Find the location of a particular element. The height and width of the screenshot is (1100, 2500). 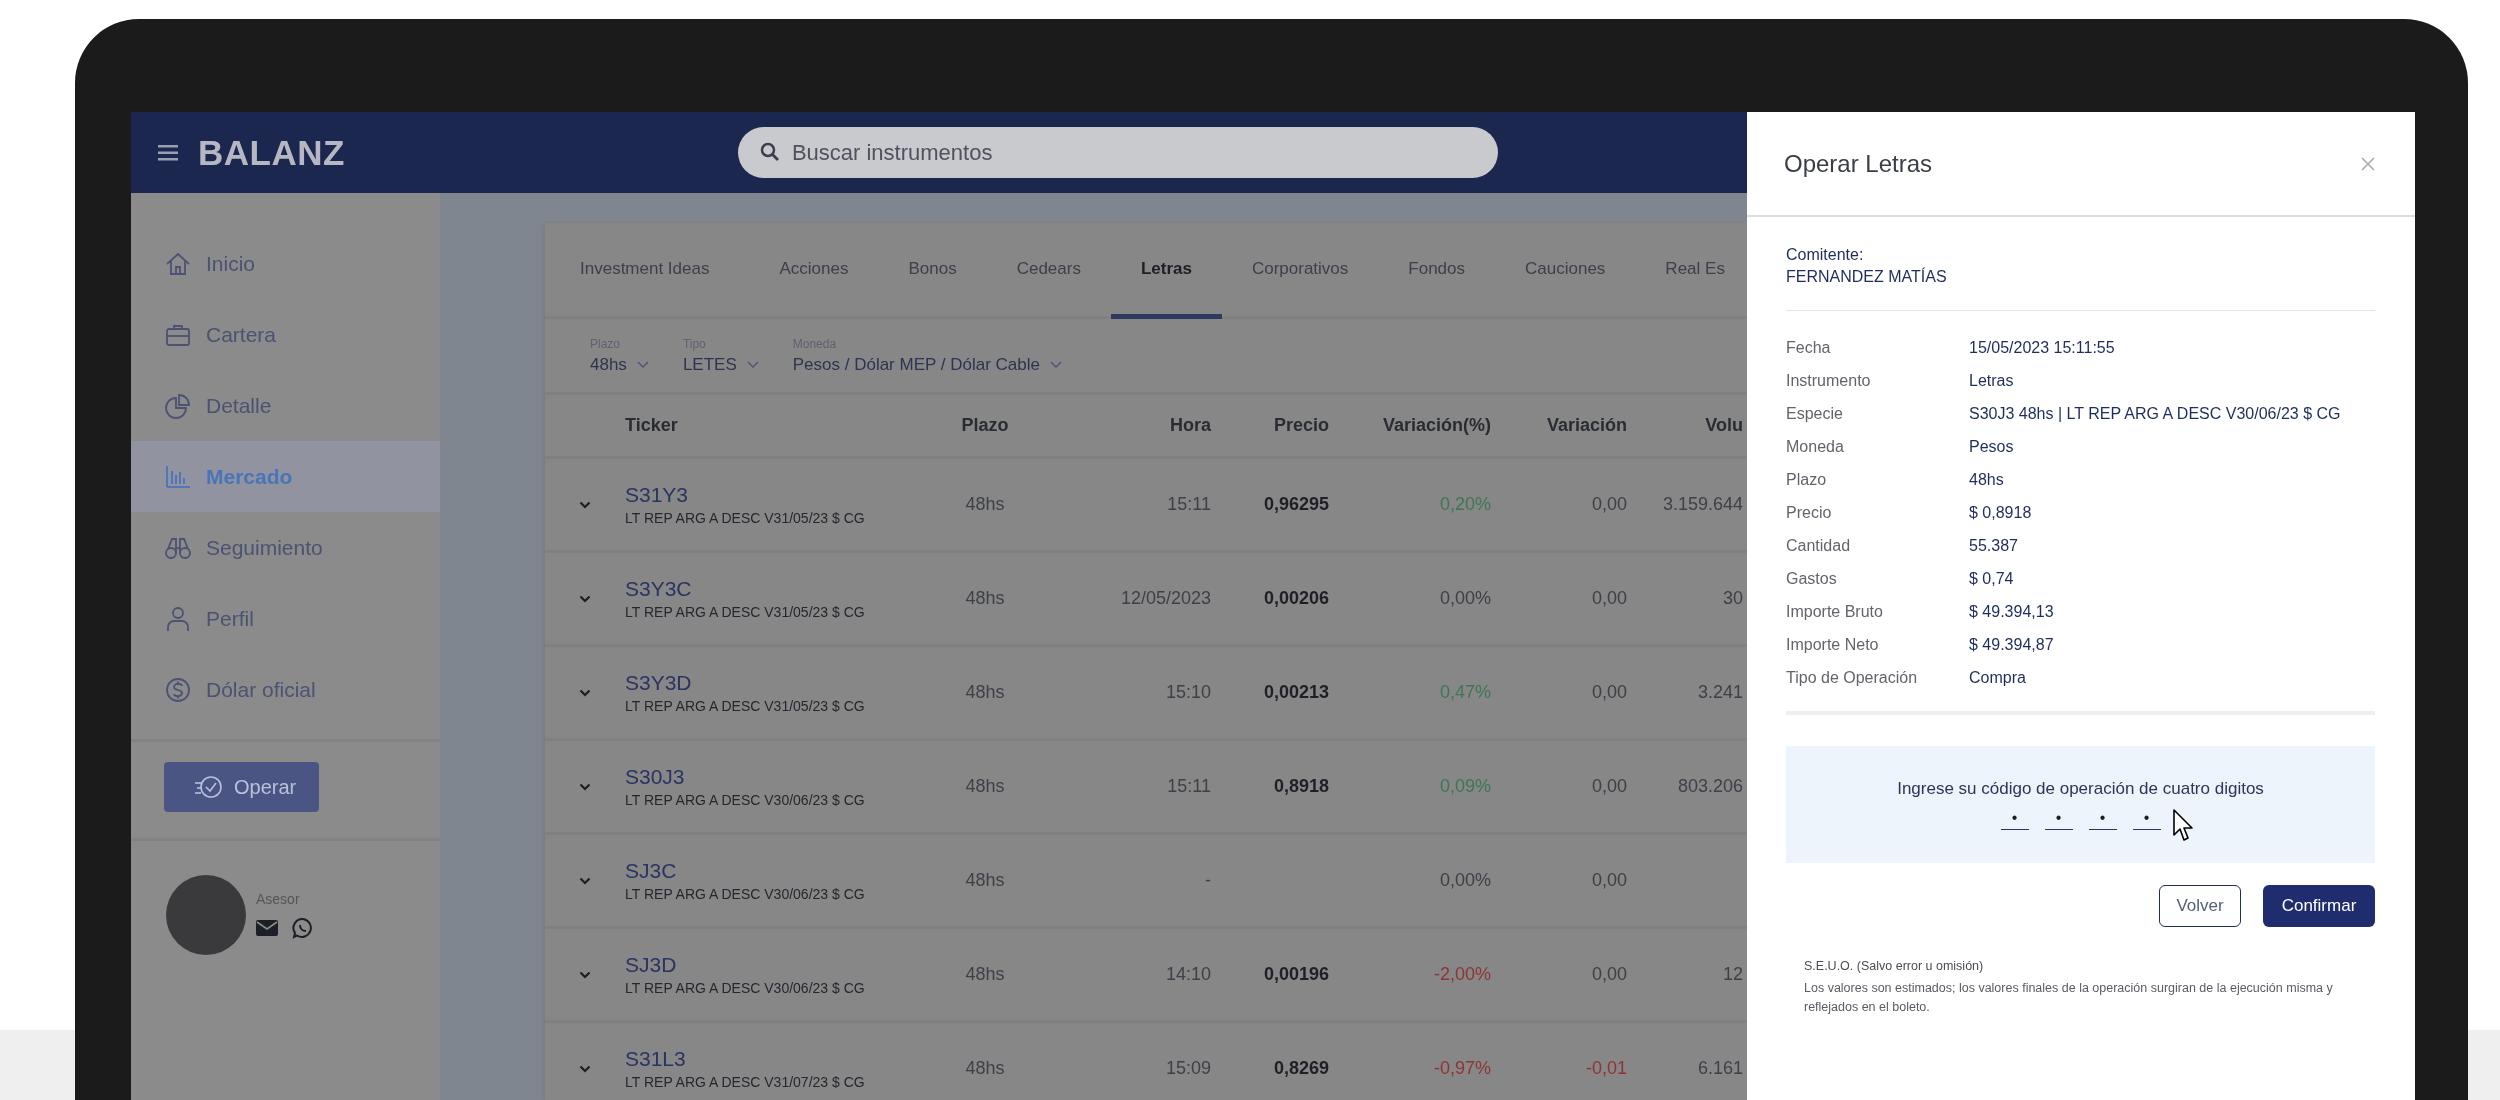

table-cell: 0,09% is located at coordinates (1465, 786).